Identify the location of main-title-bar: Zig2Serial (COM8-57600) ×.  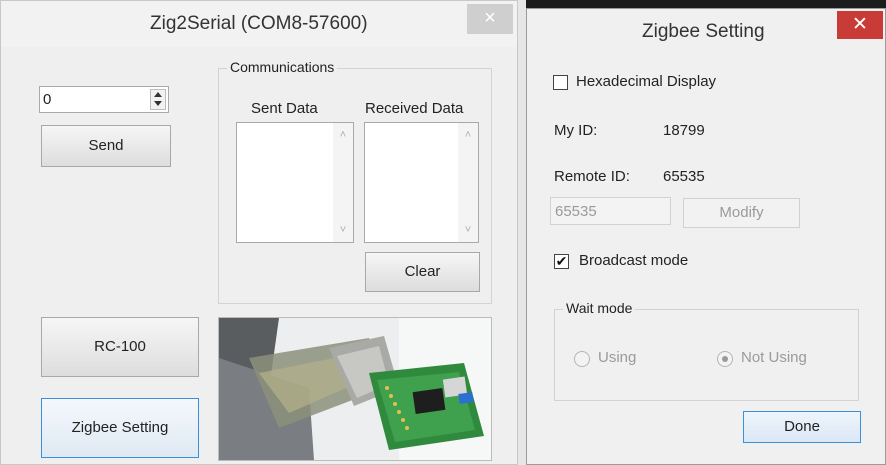
(259, 24).